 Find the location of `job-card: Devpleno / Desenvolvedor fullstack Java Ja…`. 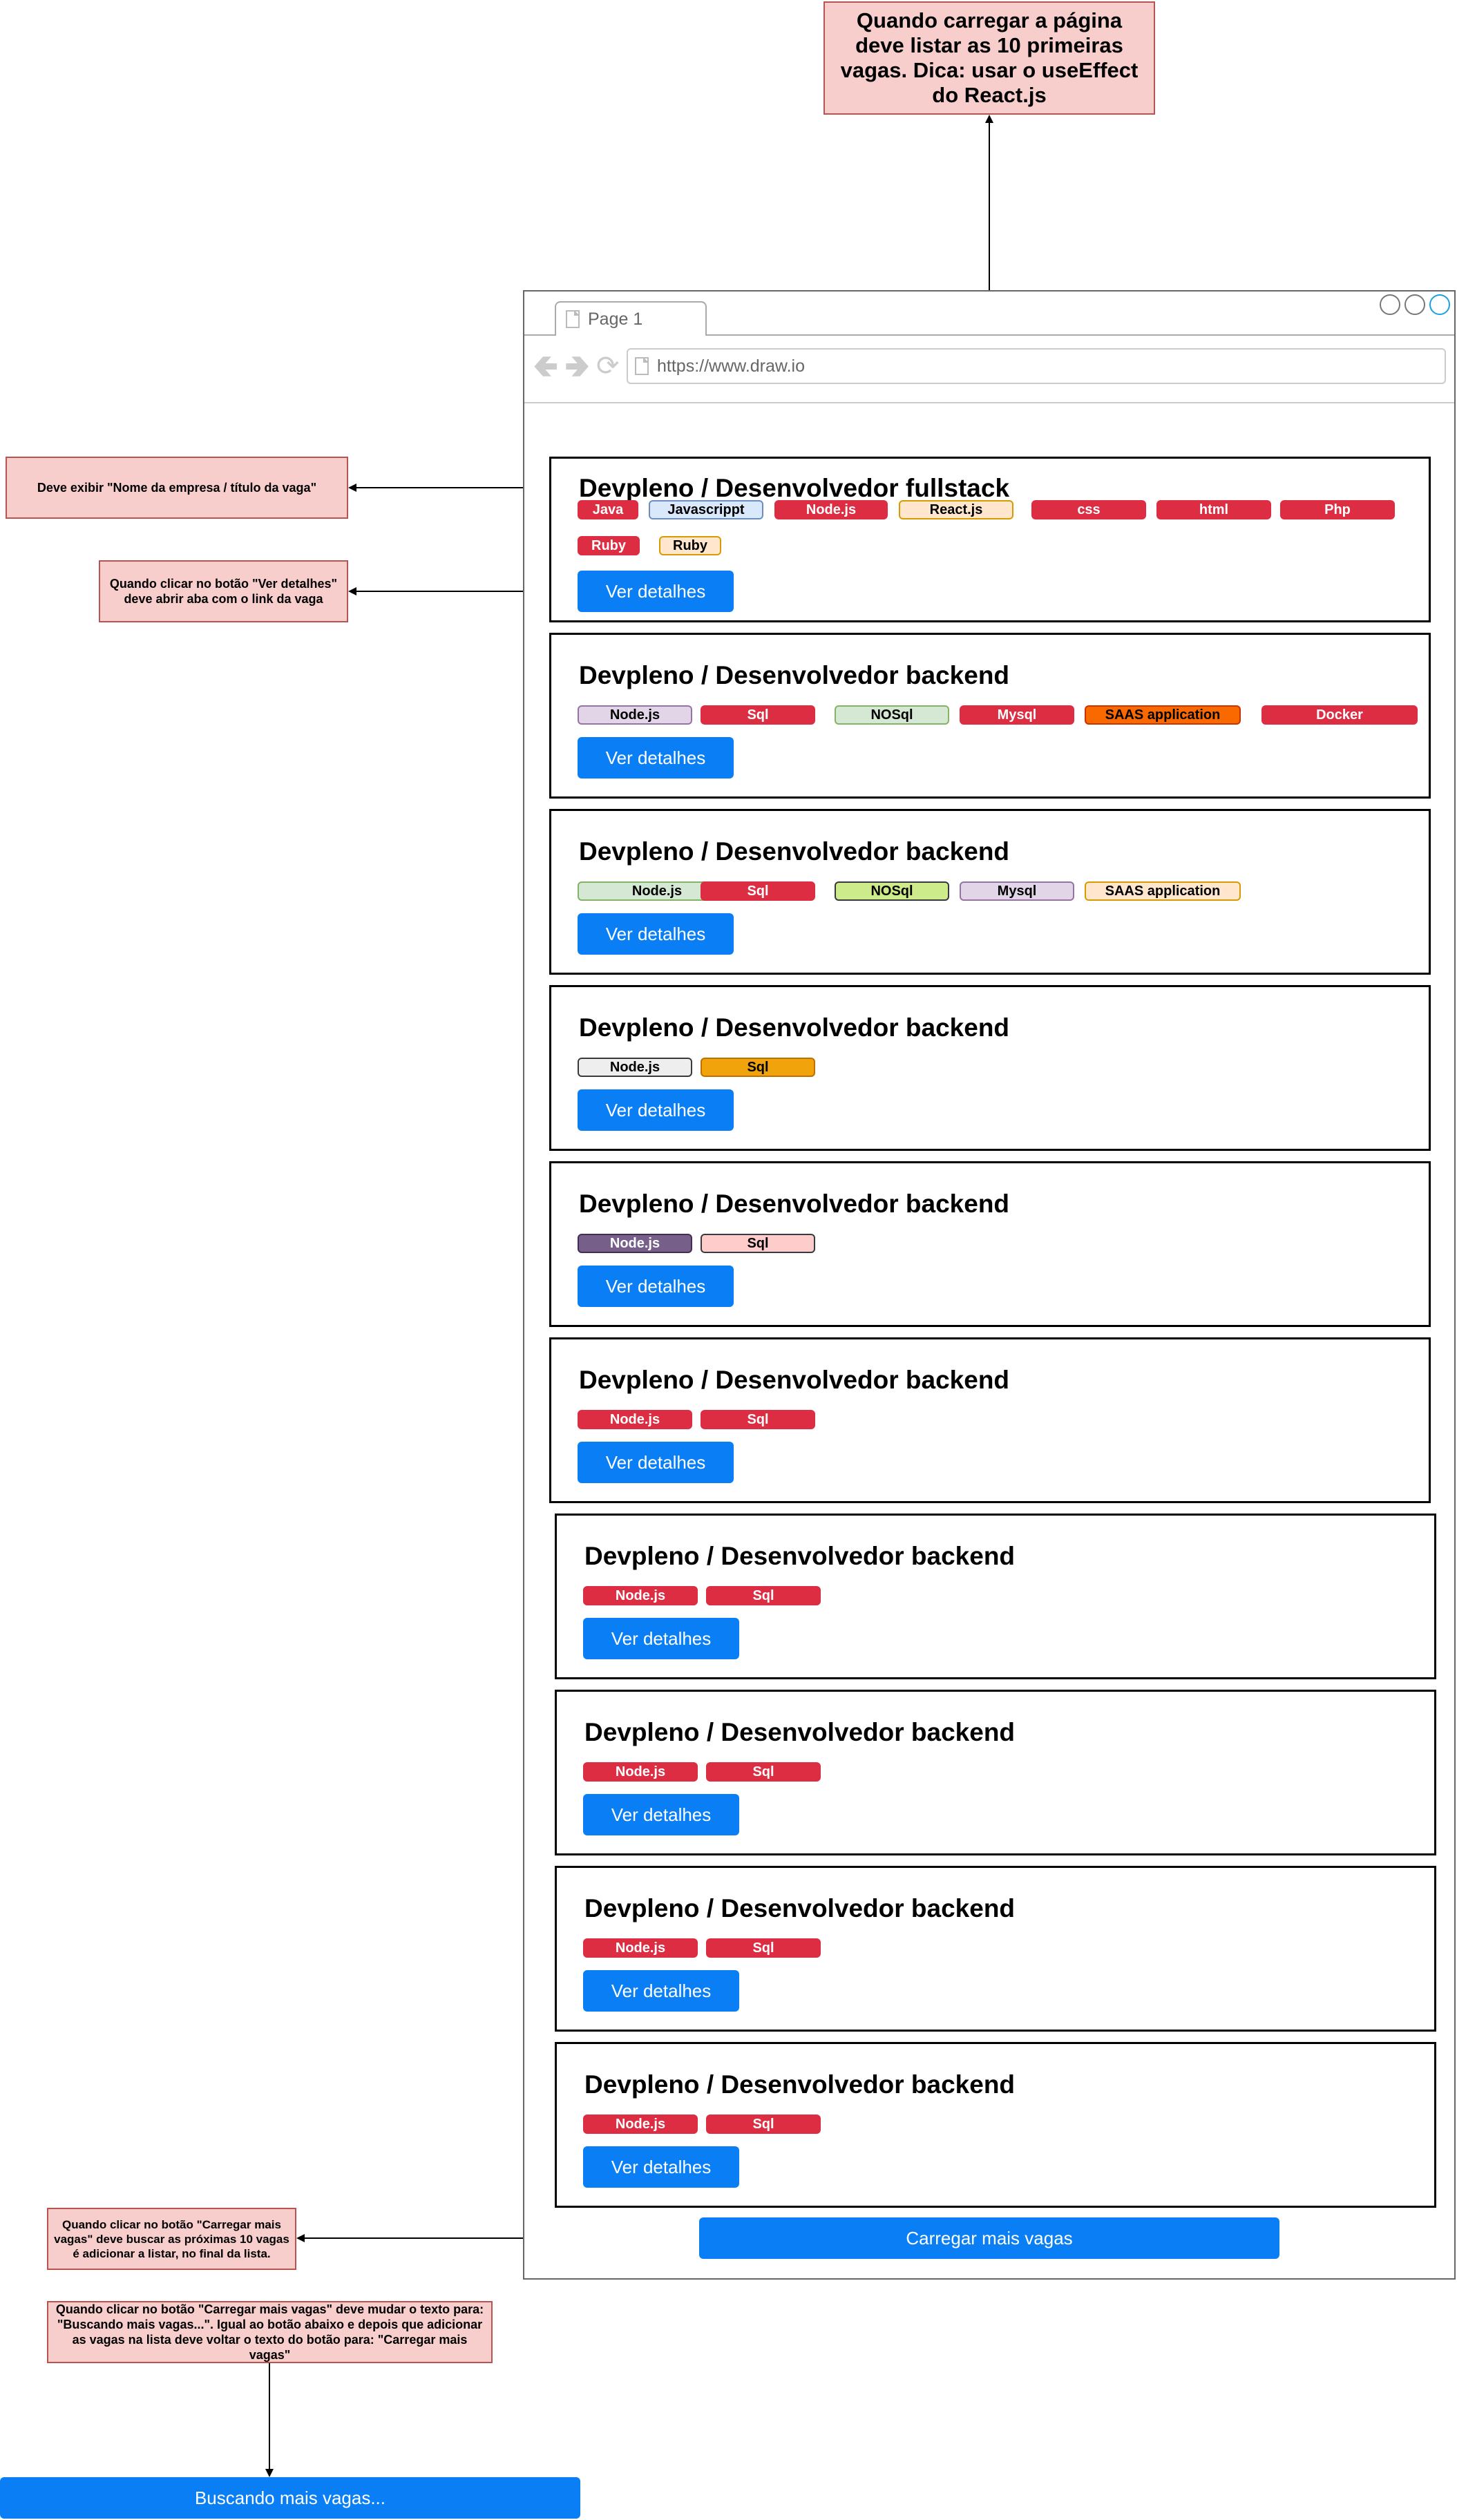

job-card: Devpleno / Desenvolvedor fullstack Java Ja… is located at coordinates (990, 539).